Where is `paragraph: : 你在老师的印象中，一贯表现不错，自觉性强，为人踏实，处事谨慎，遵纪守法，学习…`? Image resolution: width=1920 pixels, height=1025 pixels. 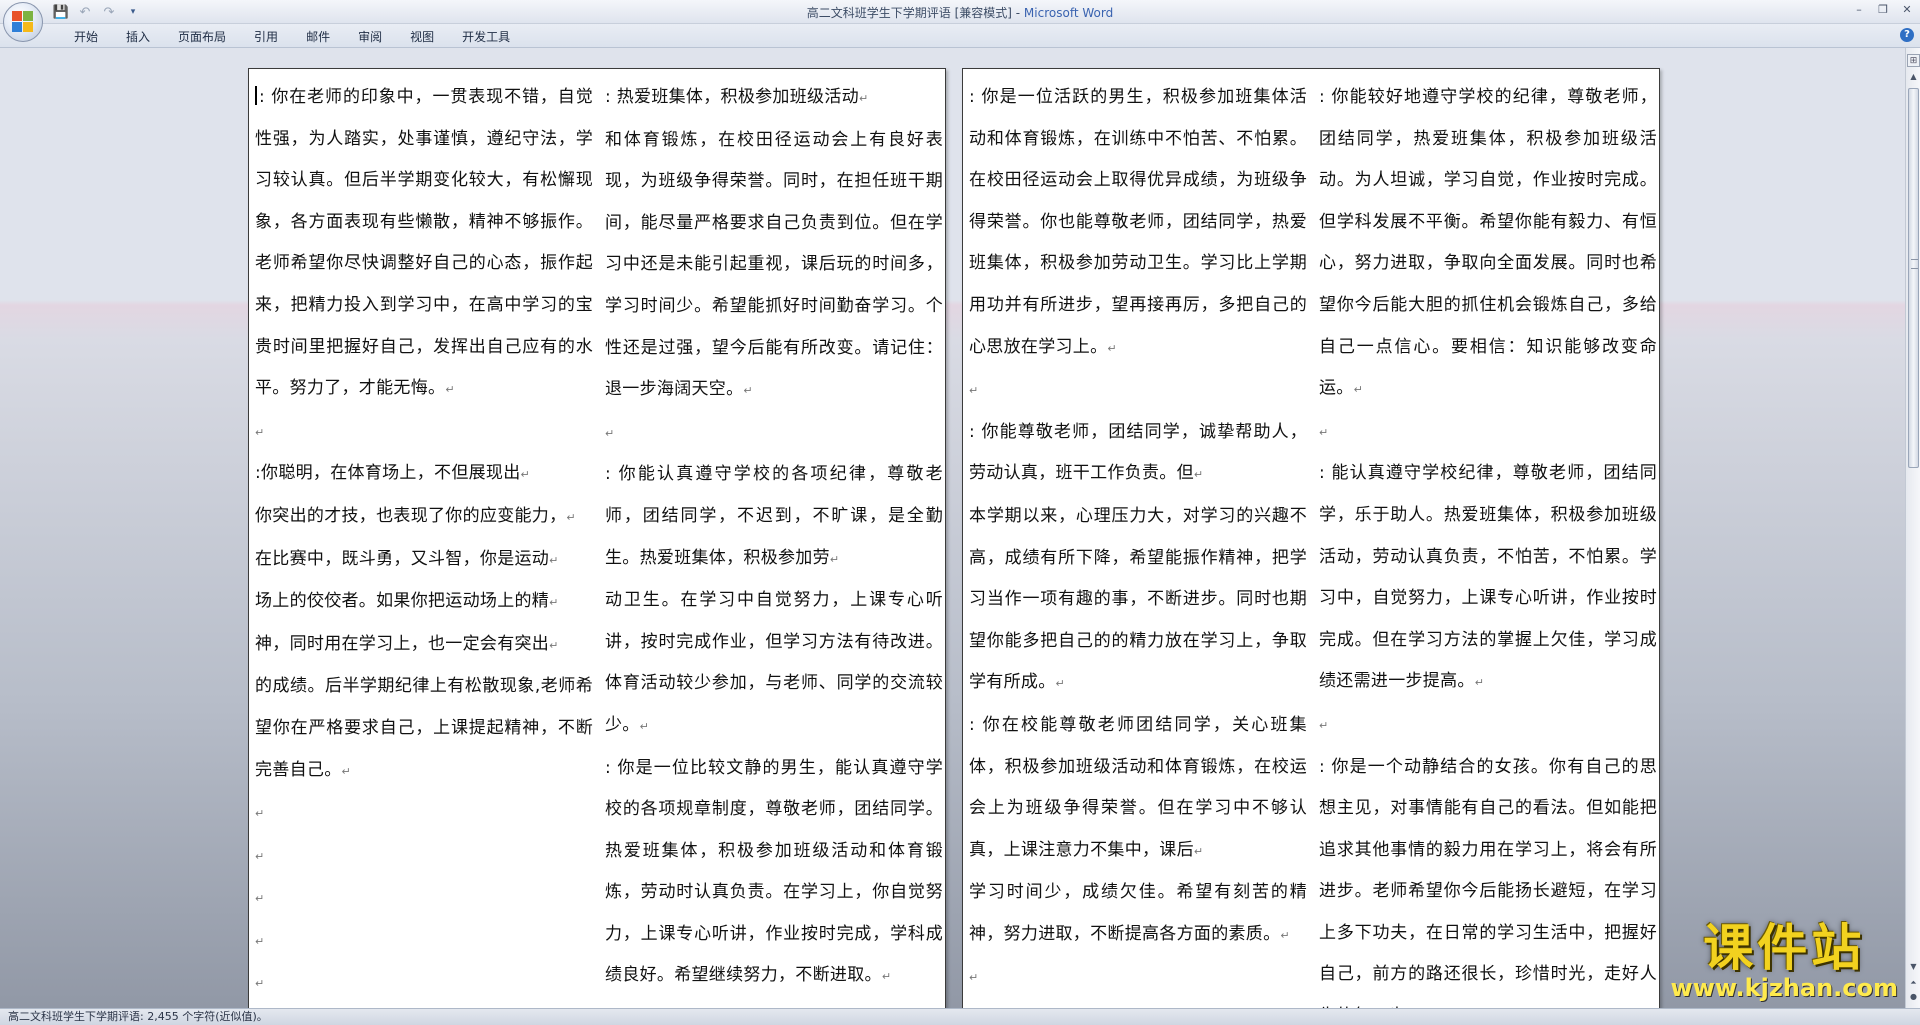 paragraph: : 你在老师的印象中，一贯表现不错，自觉性强，为人踏实，处事谨慎，遵纪守法，学习… is located at coordinates (424, 244).